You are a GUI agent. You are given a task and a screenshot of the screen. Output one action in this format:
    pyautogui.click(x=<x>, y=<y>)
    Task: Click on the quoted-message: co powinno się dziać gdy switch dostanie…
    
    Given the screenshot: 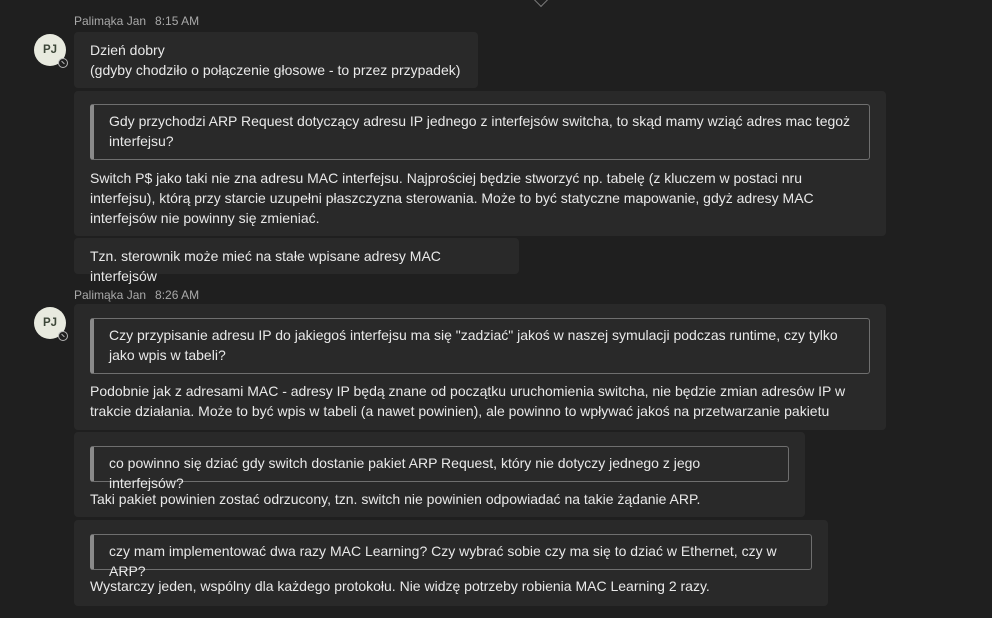 What is the action you would take?
    pyautogui.click(x=439, y=468)
    